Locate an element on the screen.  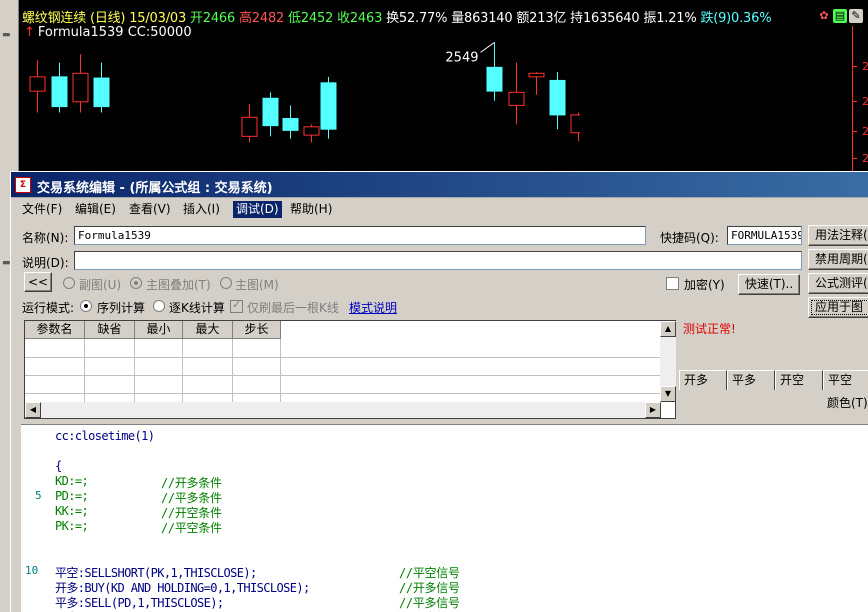
line-number: 5 is located at coordinates (38, 495).